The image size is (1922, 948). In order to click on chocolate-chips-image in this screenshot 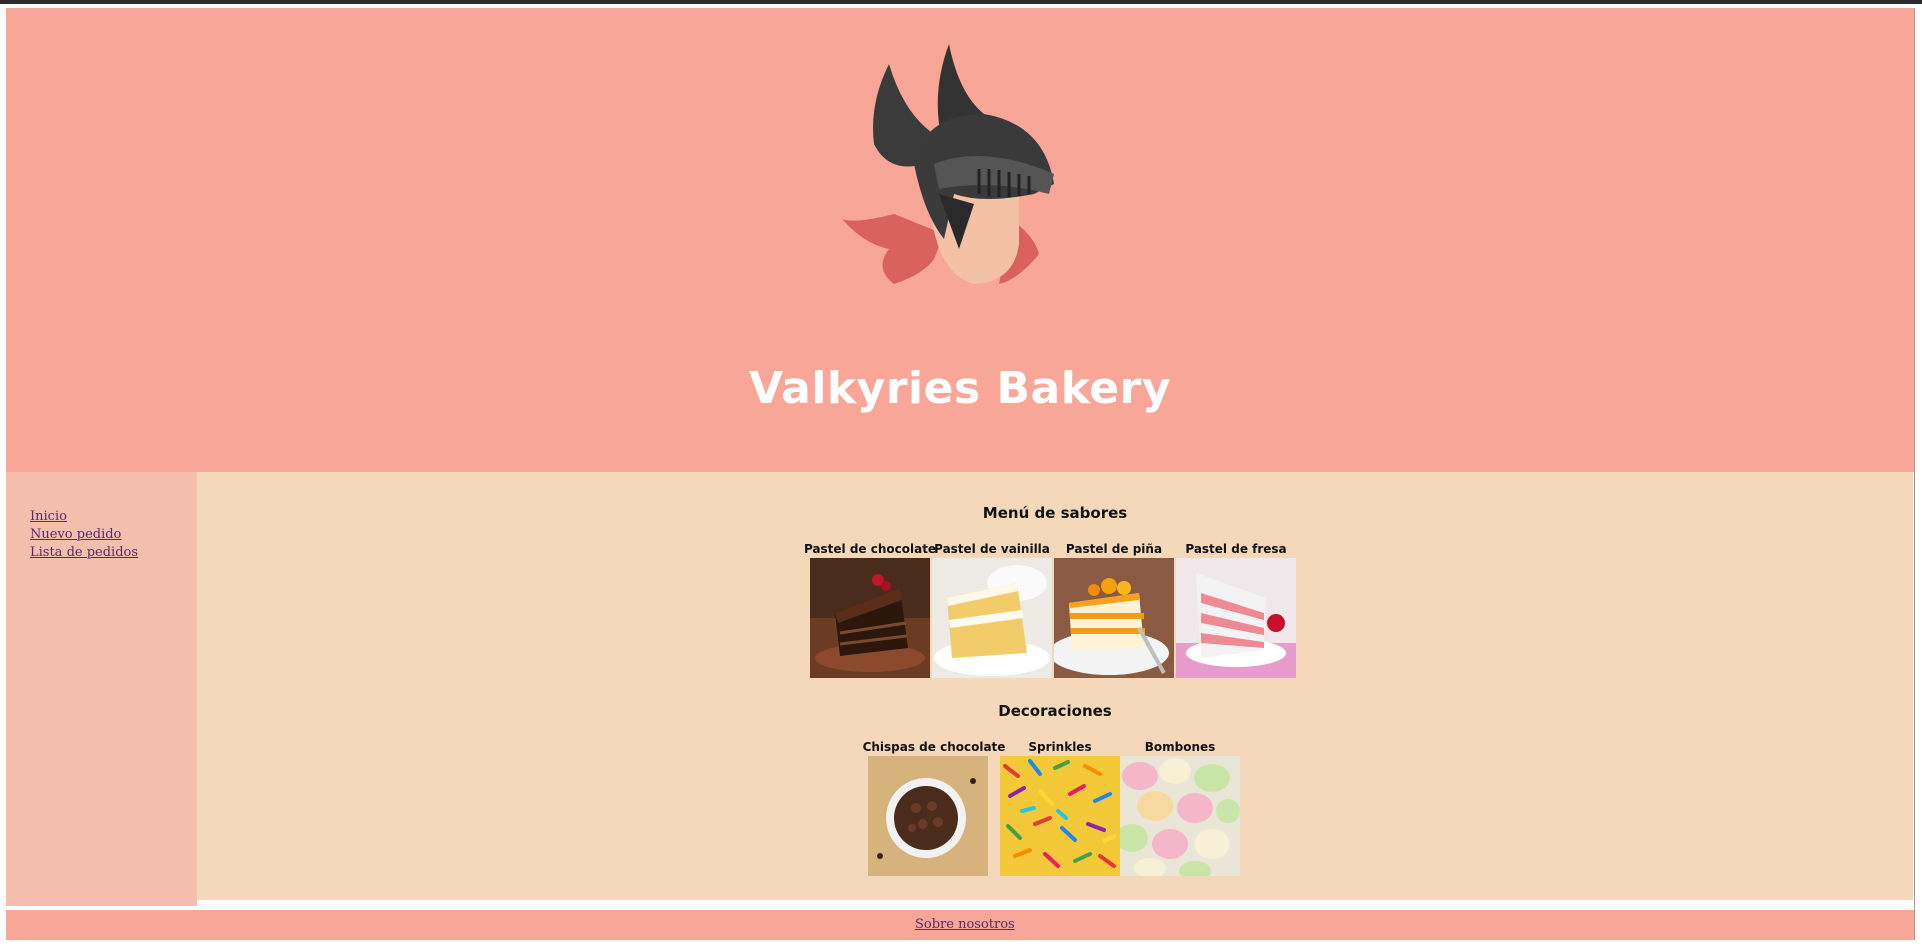, I will do `click(928, 816)`.